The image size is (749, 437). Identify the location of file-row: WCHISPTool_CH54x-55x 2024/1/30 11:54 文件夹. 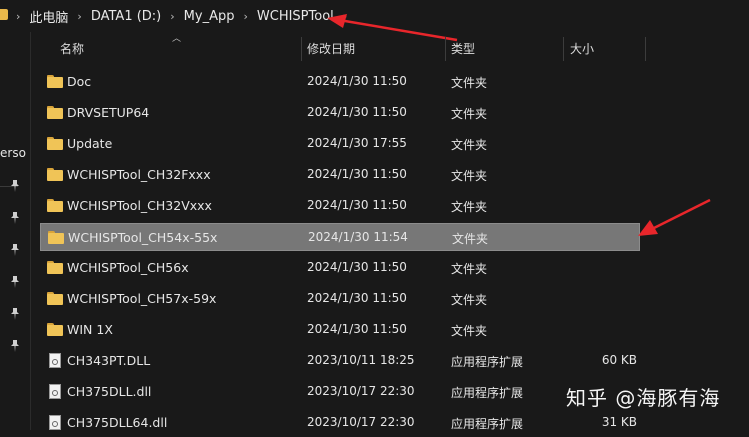
(340, 237).